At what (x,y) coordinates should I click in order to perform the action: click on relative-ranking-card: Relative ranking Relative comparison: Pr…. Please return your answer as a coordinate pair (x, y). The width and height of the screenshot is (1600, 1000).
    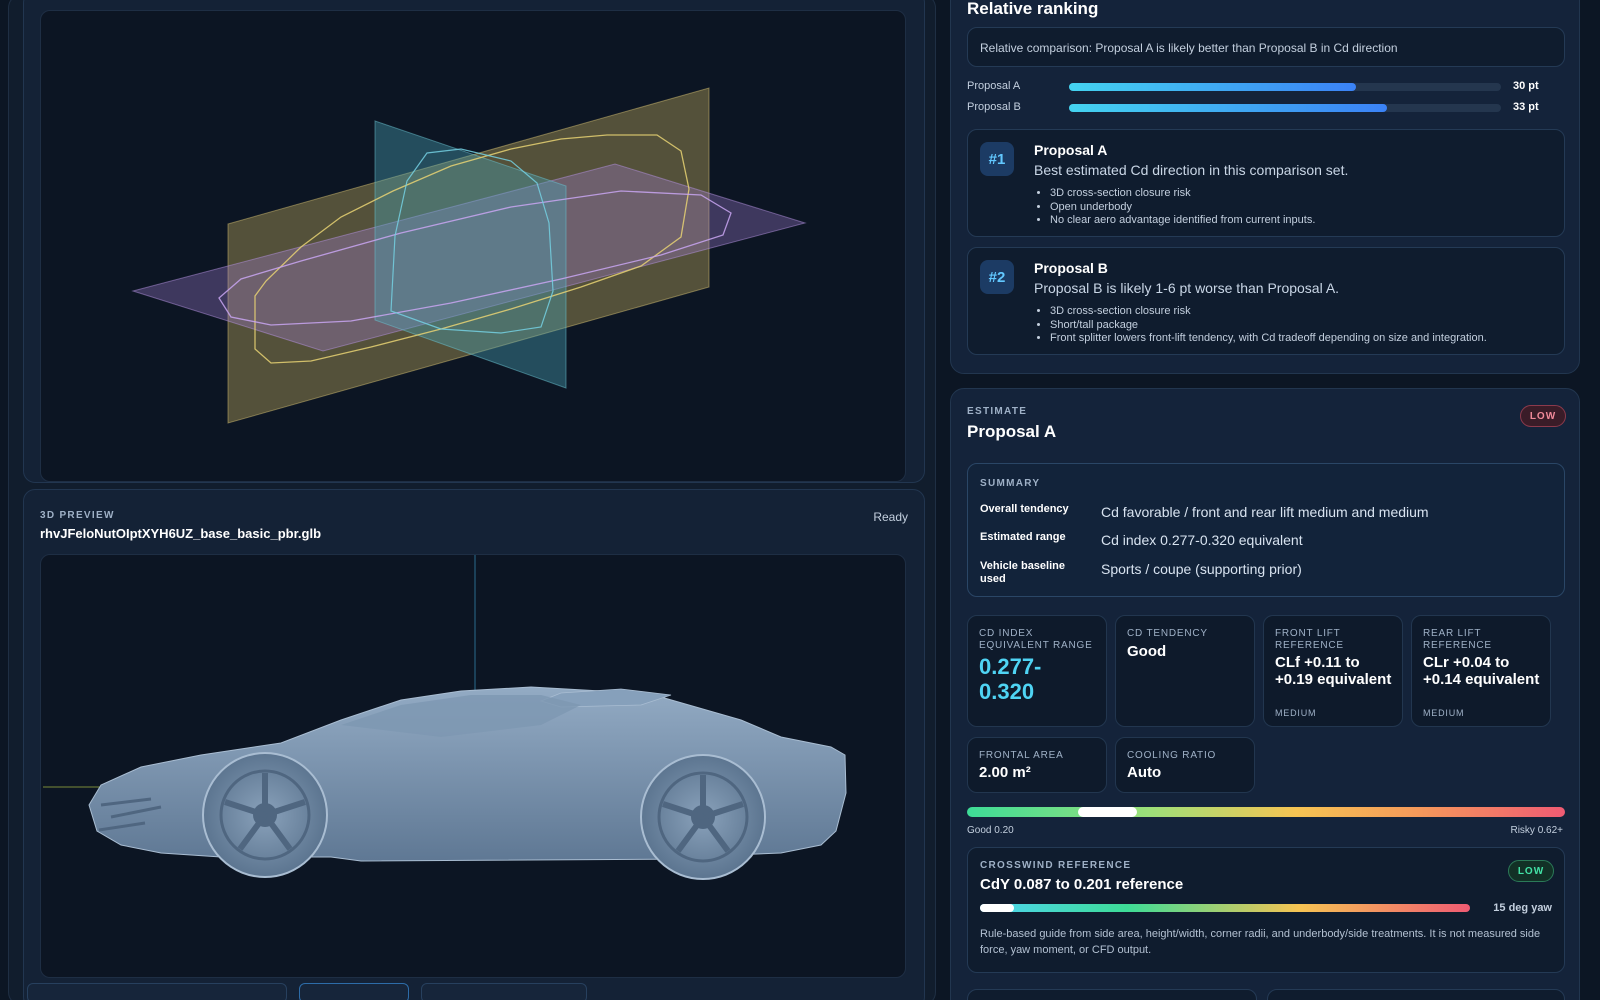
    Looking at the image, I should click on (1265, 187).